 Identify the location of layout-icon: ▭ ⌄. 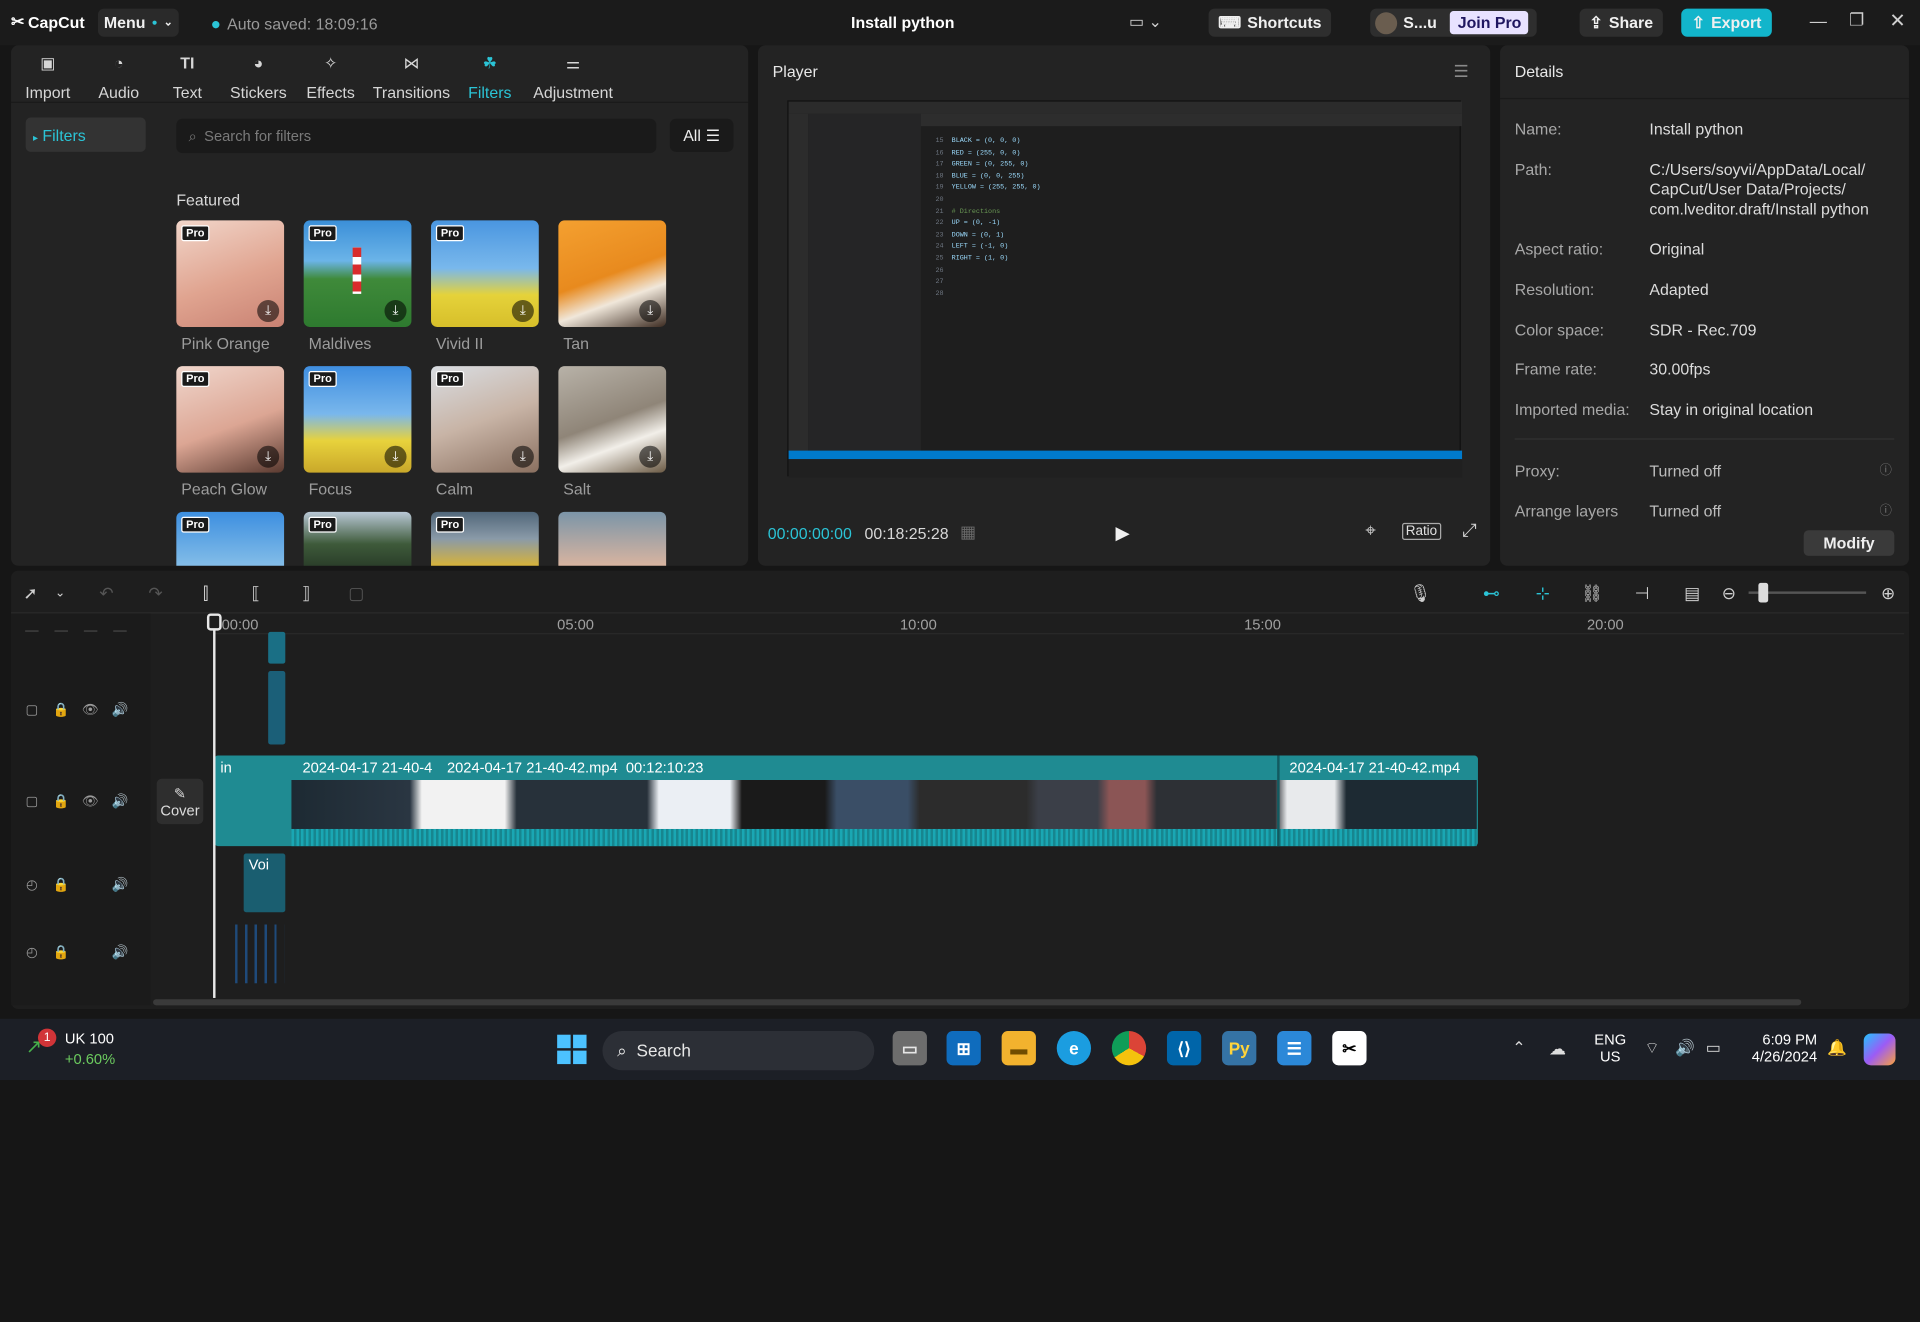
(1145, 22).